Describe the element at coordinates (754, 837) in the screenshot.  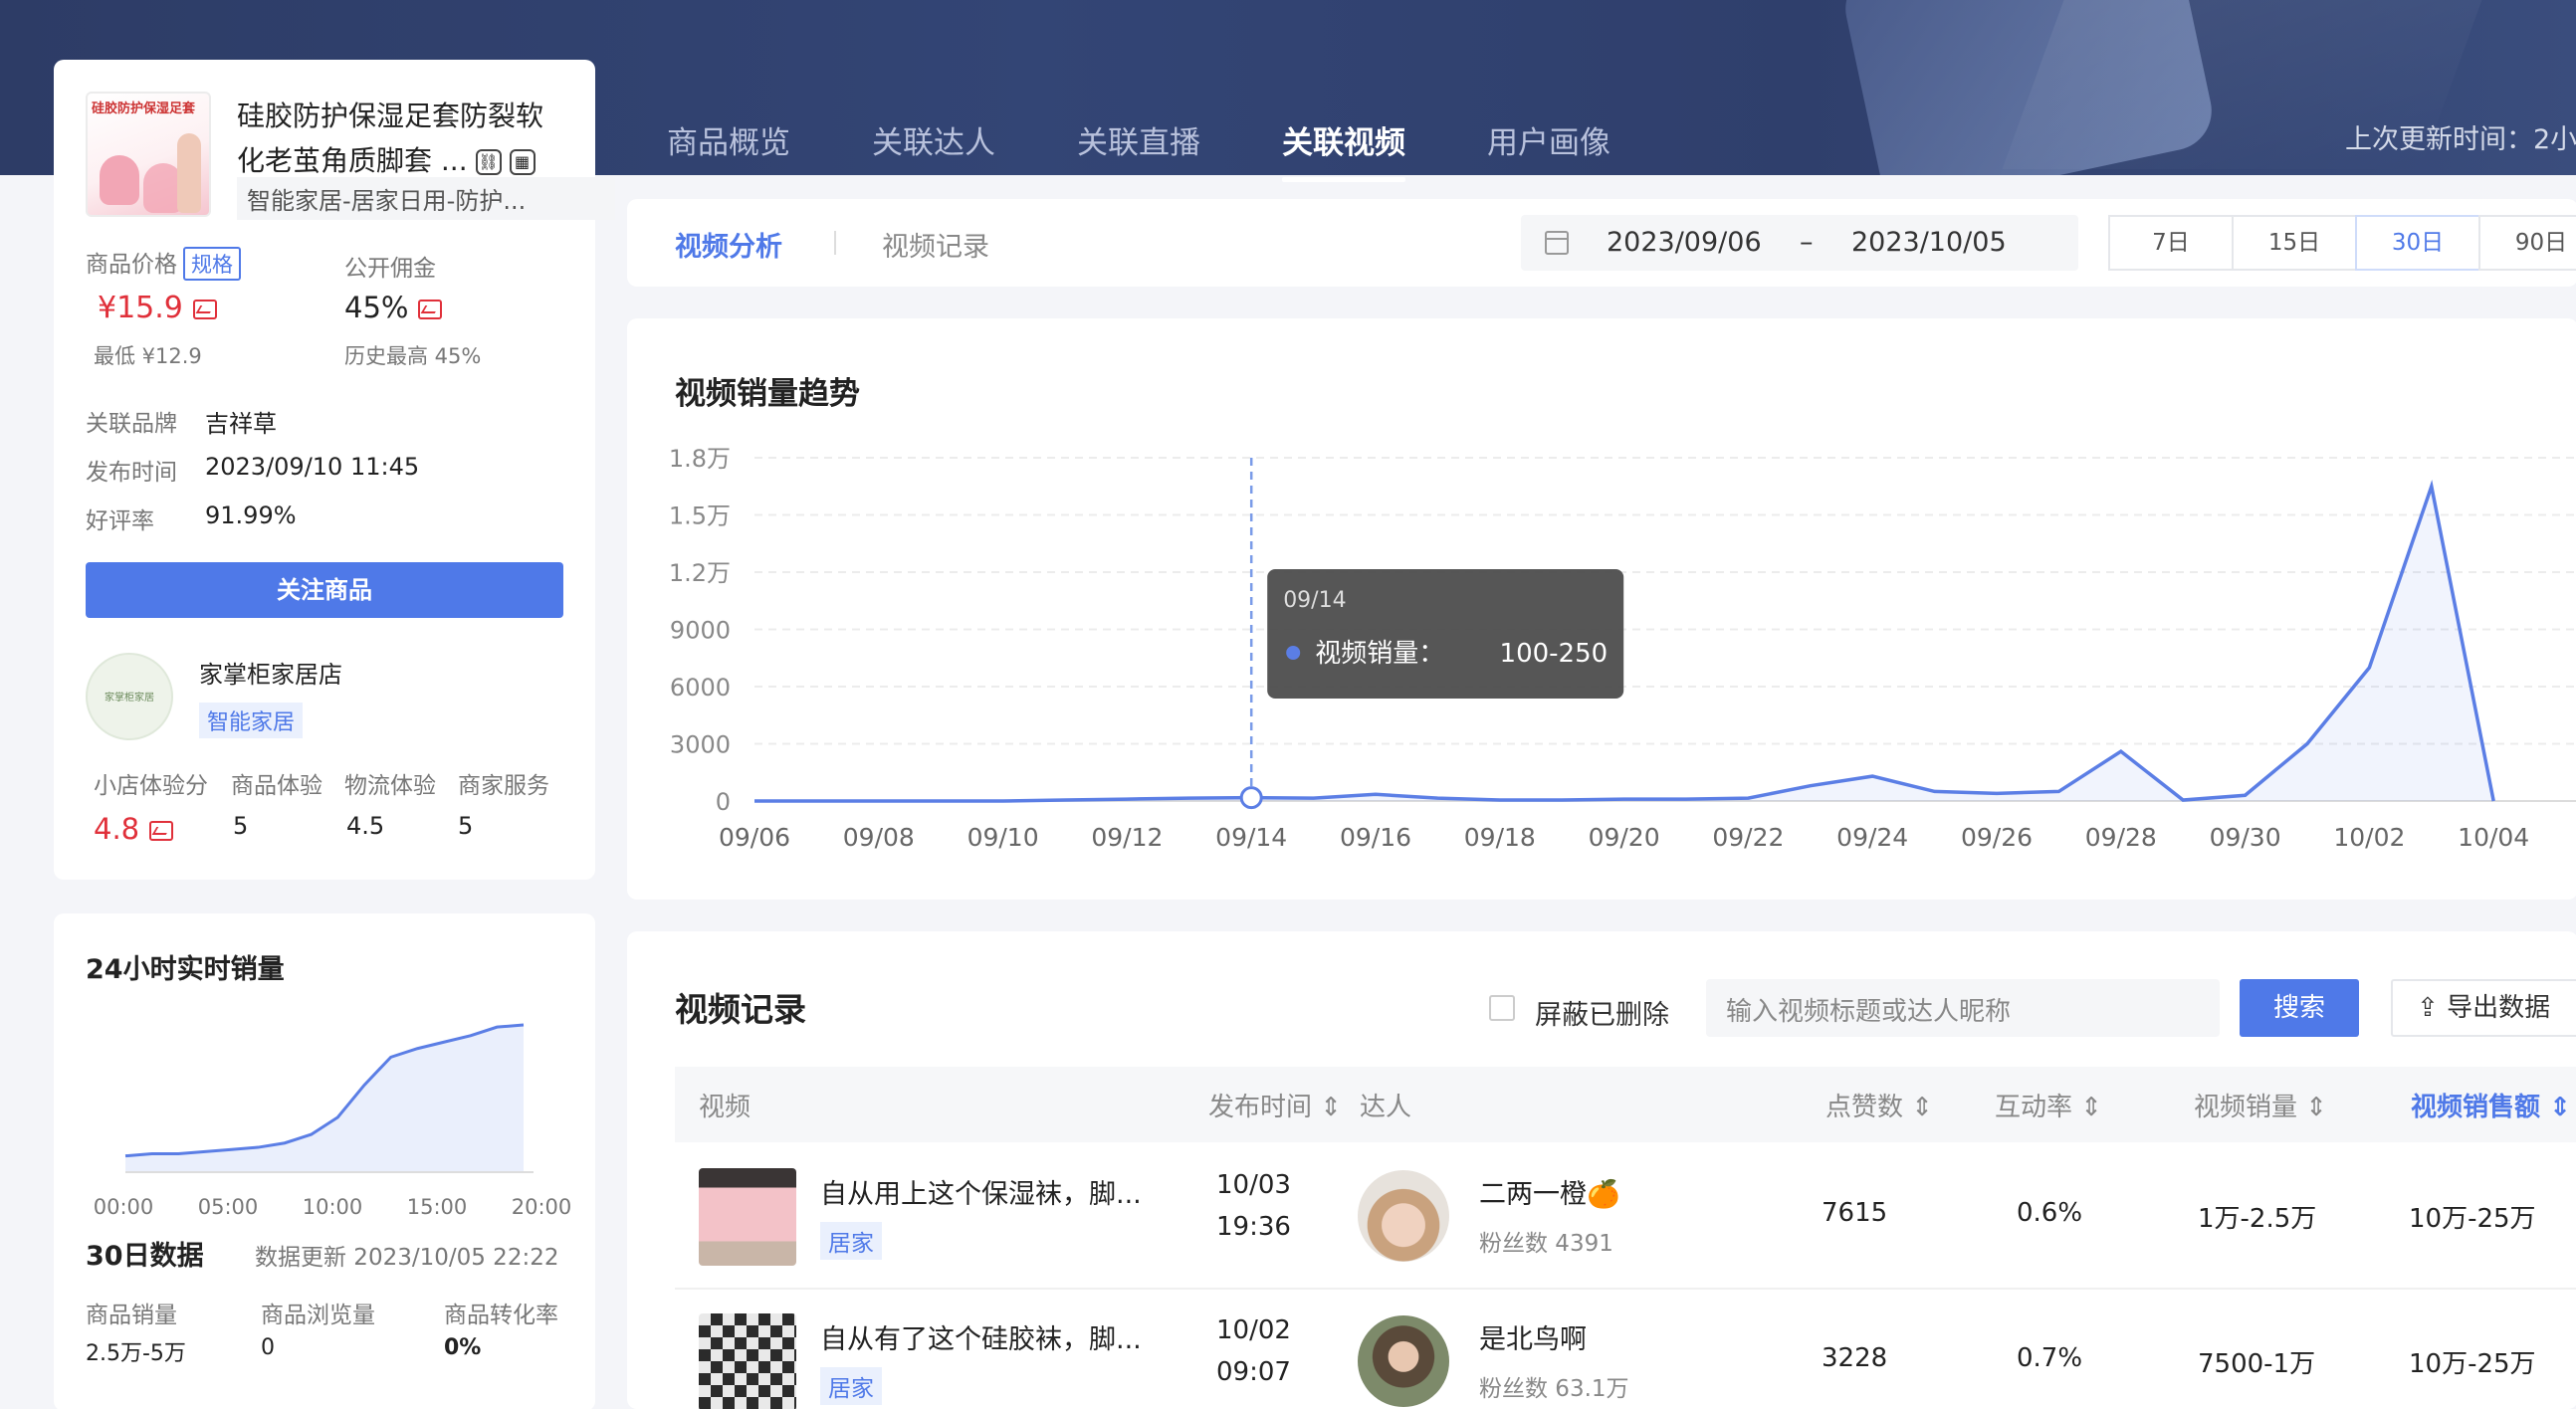
I see `x-tick-label: 09/06` at that location.